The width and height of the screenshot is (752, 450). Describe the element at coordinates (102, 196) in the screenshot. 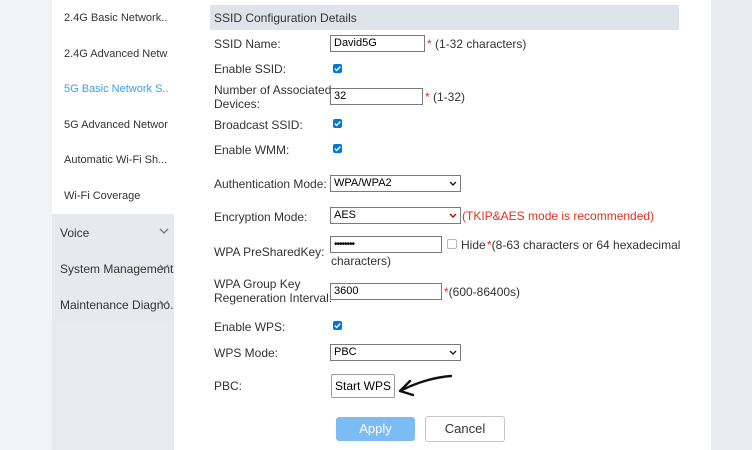

I see `sidebar-item-label: Wi-Fi Coverage` at that location.